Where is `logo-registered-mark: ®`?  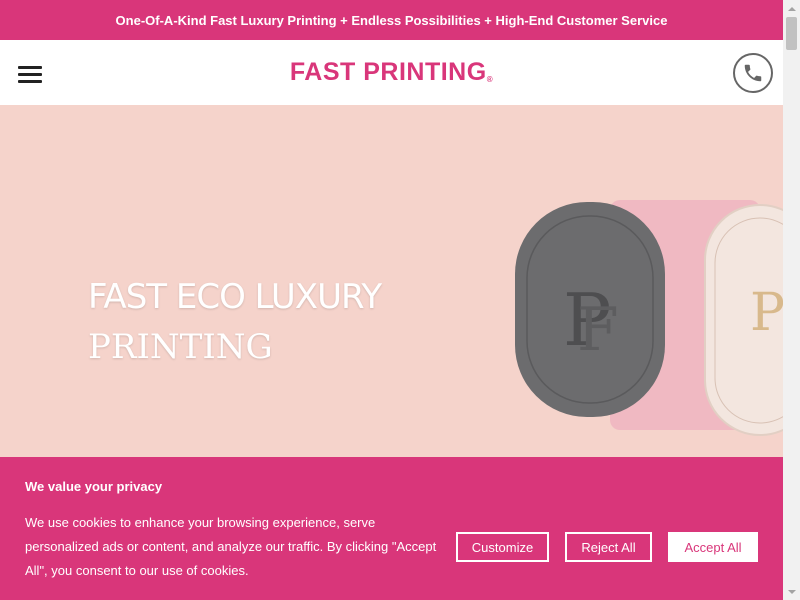 logo-registered-mark: ® is located at coordinates (490, 79).